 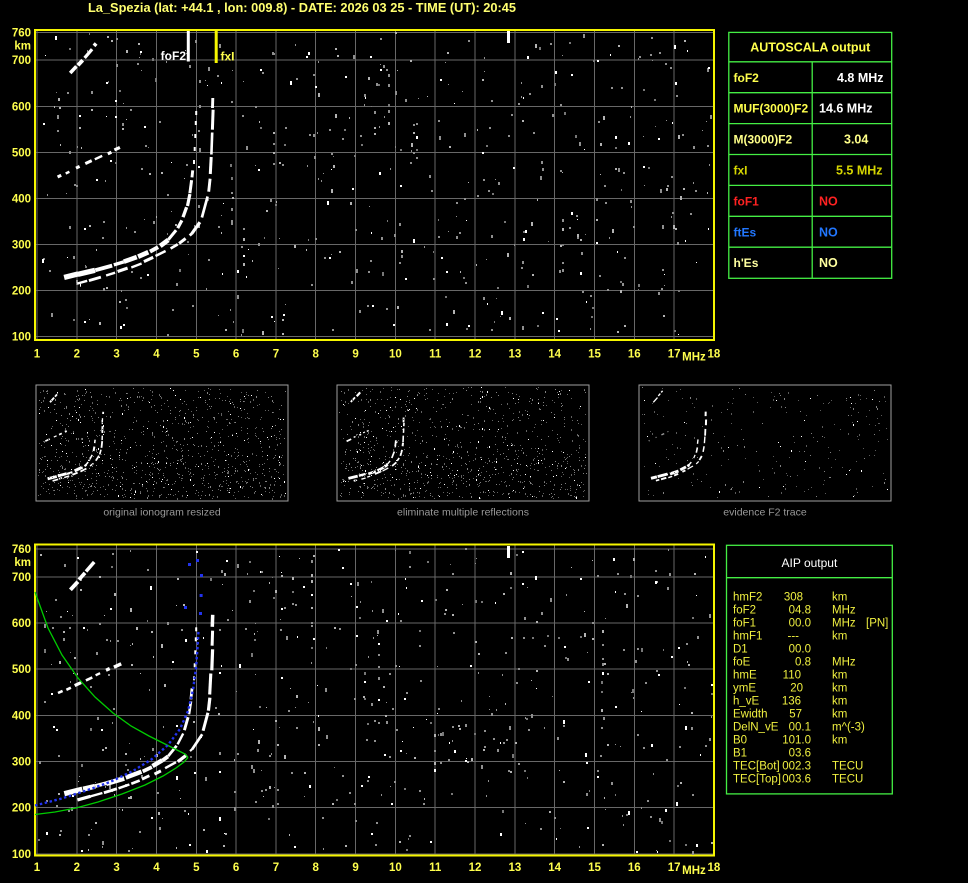 I want to click on svg-text: 300, so click(x=21, y=762).